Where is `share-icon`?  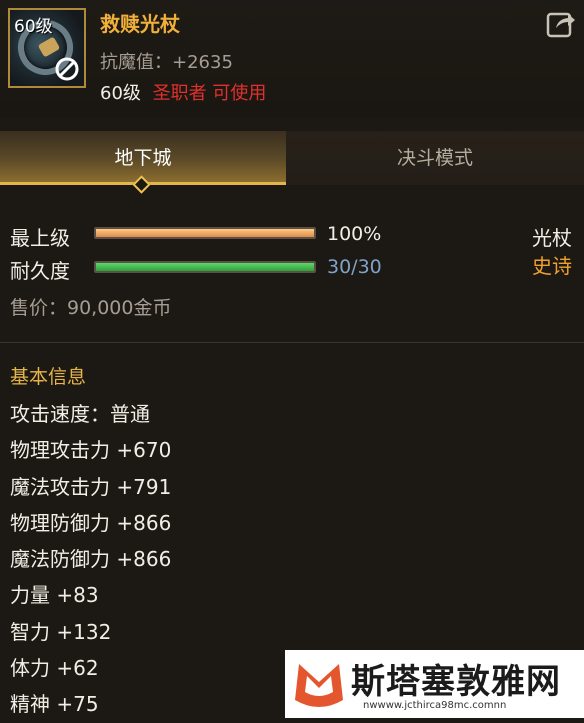
share-icon is located at coordinates (561, 24).